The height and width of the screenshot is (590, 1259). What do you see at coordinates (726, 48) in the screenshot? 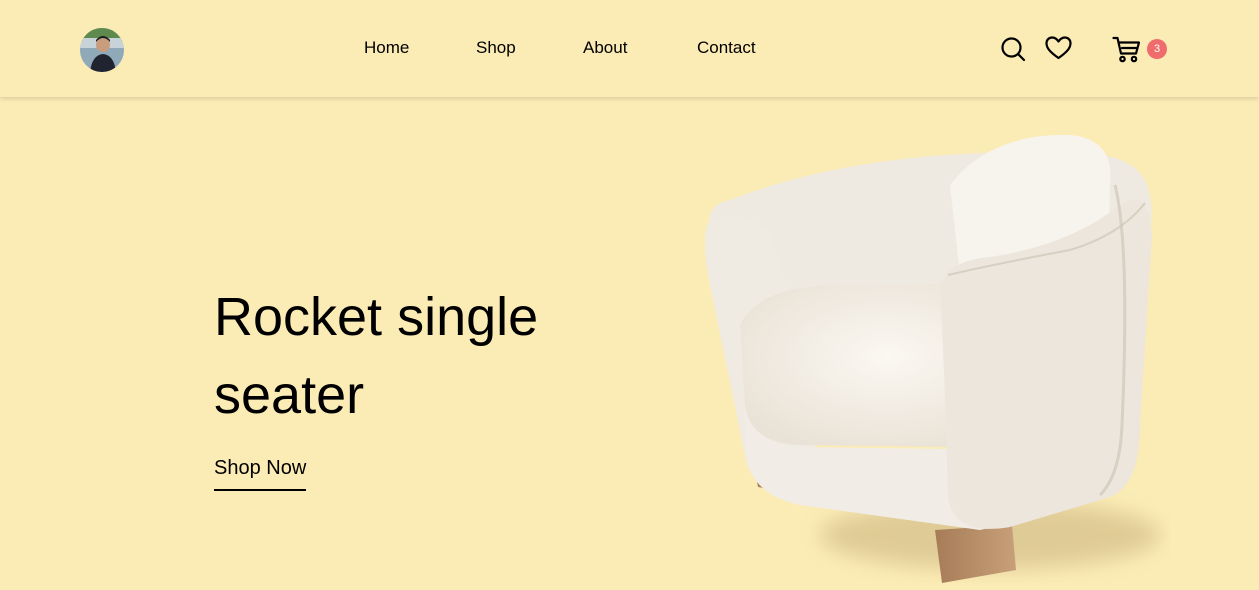
I see `nav-contact: Contact` at bounding box center [726, 48].